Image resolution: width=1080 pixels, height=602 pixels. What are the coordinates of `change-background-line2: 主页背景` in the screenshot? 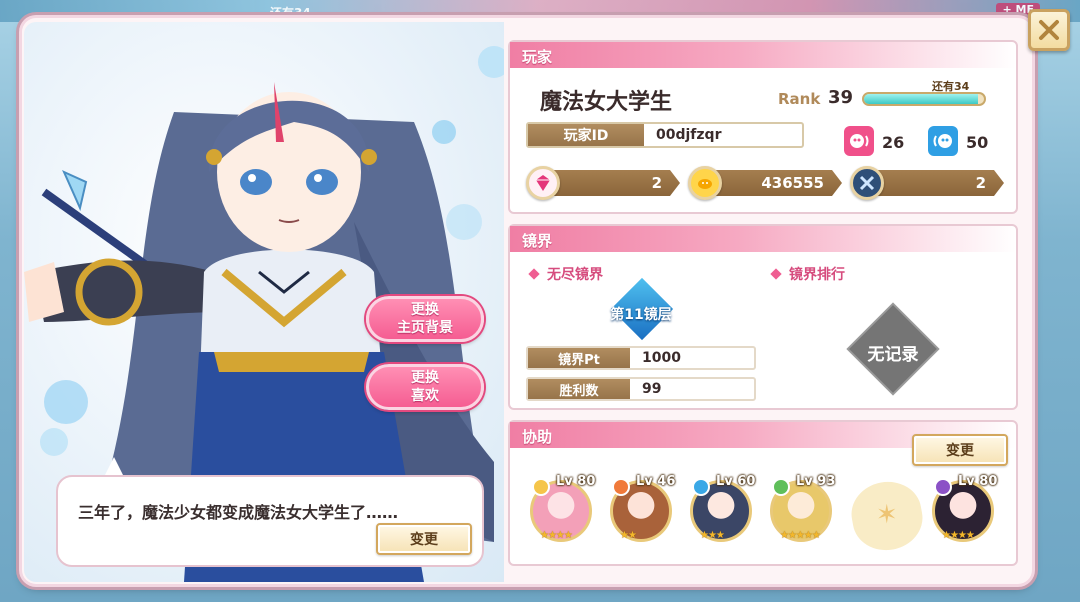 It's located at (425, 328).